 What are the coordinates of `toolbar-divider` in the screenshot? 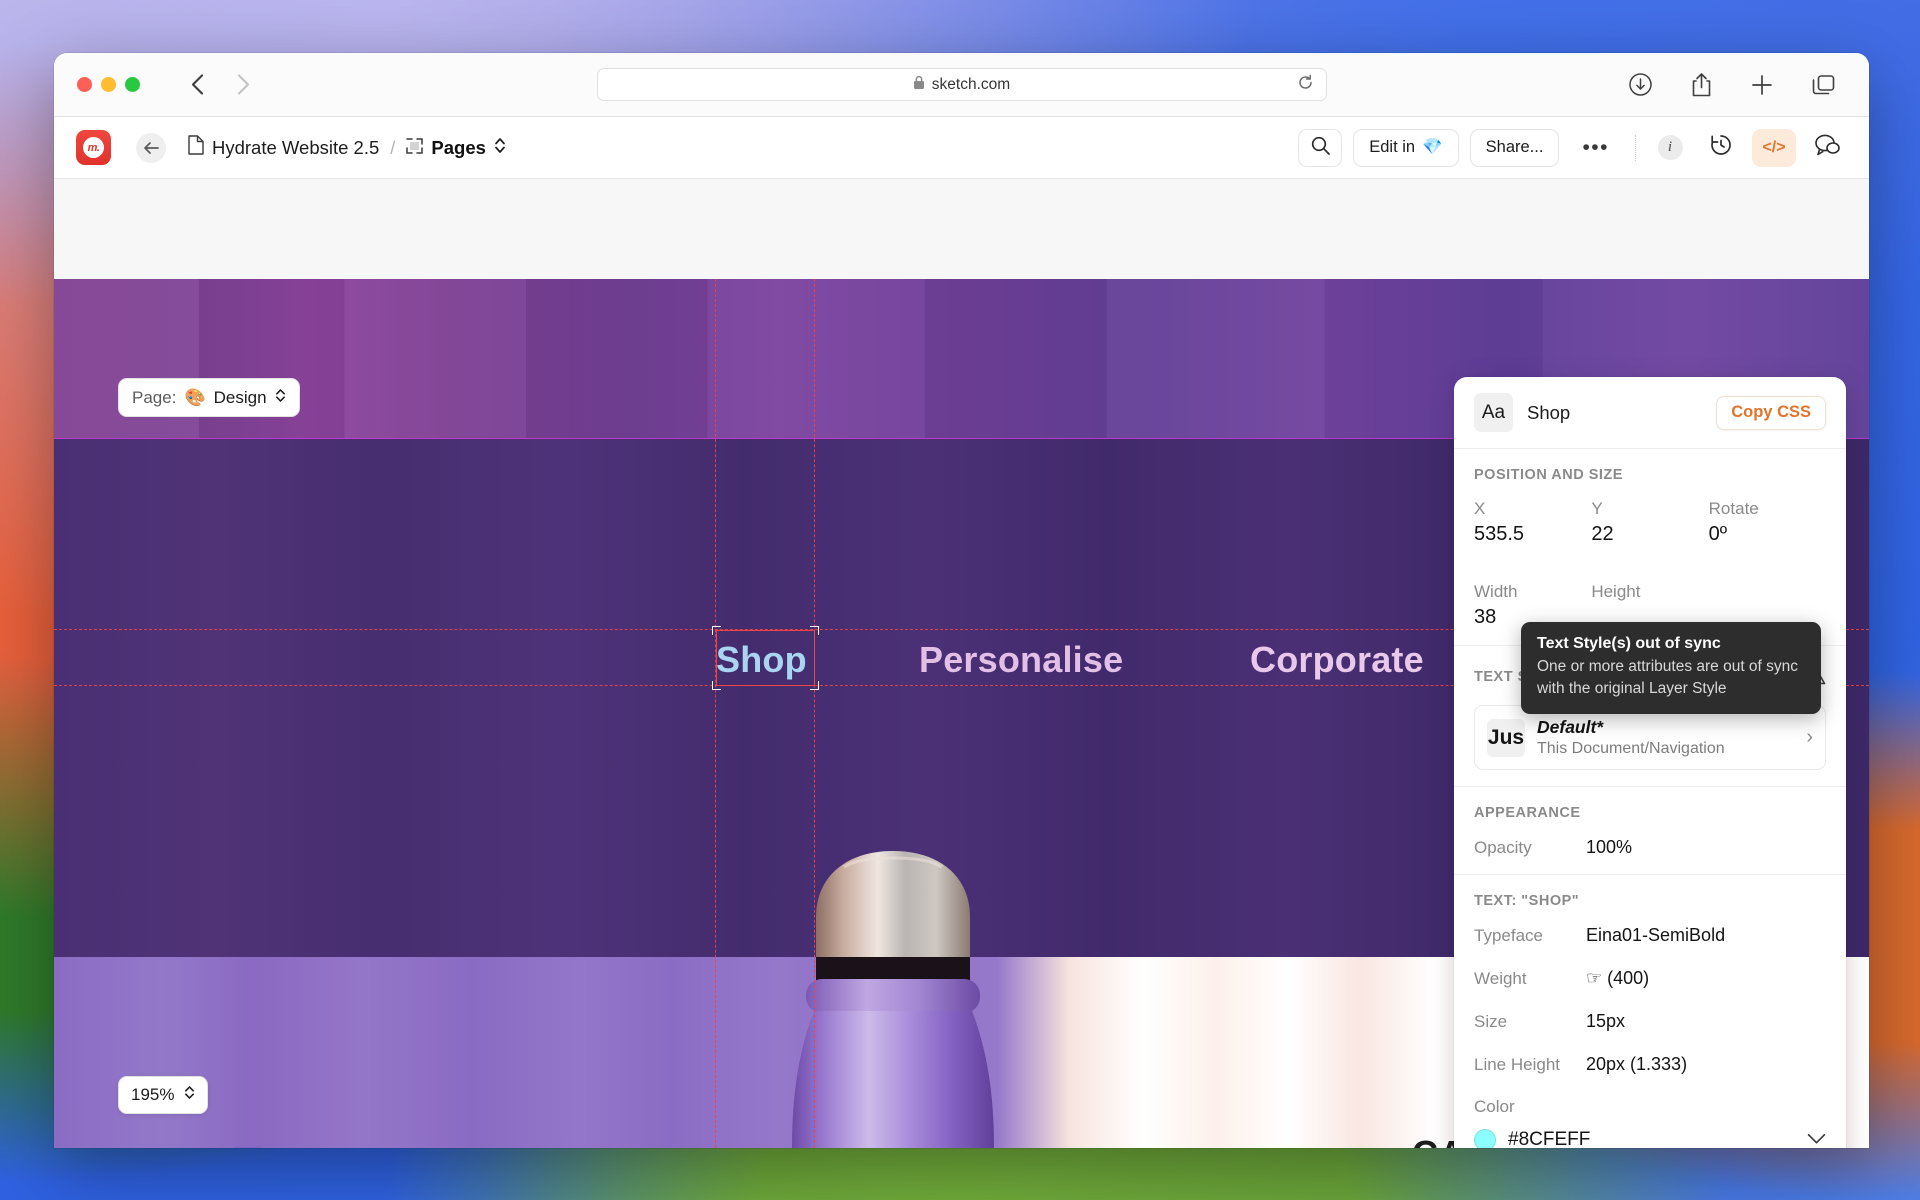 It's located at (1635, 147).